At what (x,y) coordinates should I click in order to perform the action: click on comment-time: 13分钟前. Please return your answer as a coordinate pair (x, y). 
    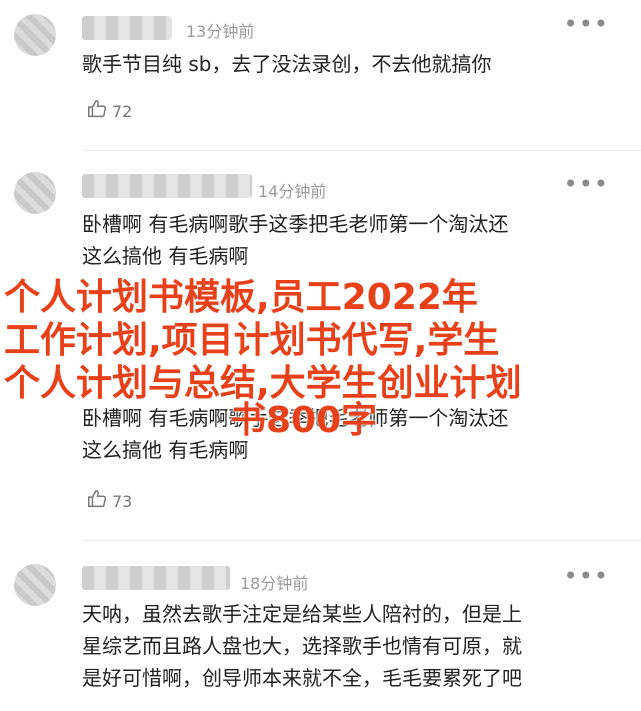
    Looking at the image, I should click on (220, 31).